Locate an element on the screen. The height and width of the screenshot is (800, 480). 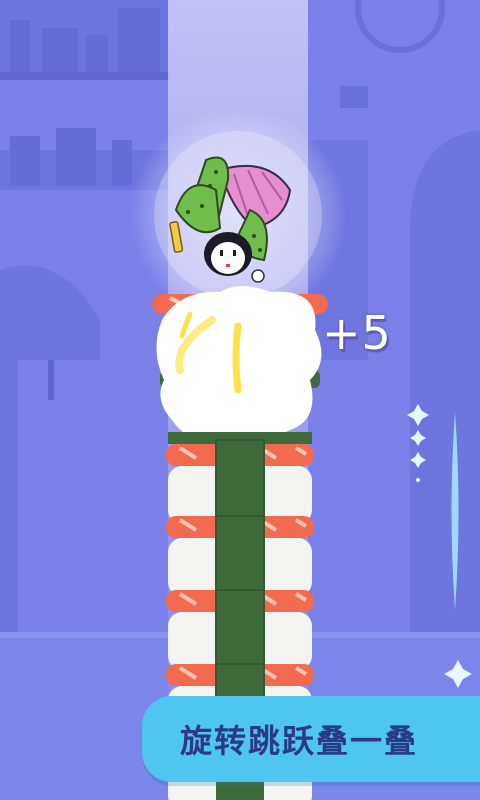
doll-character-icon is located at coordinates (230, 219).